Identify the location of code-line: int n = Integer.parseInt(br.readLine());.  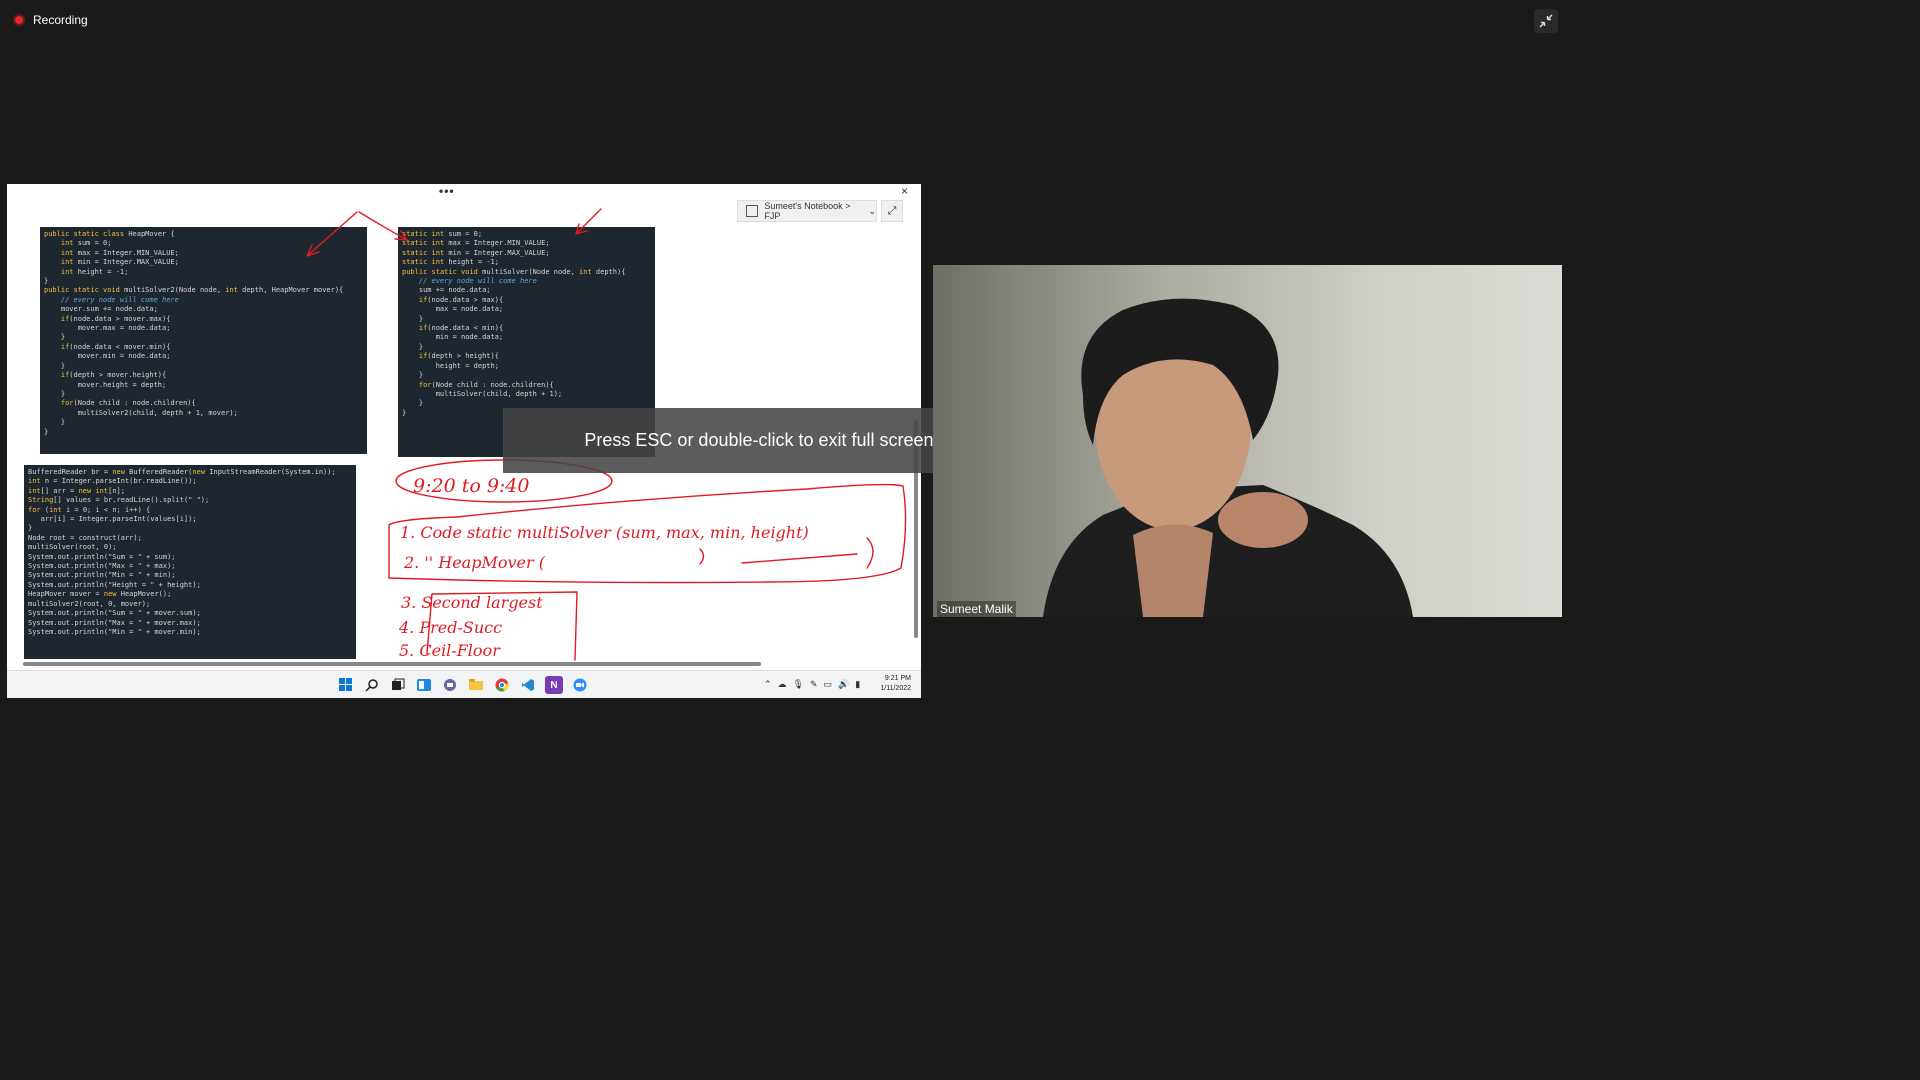
(112, 481).